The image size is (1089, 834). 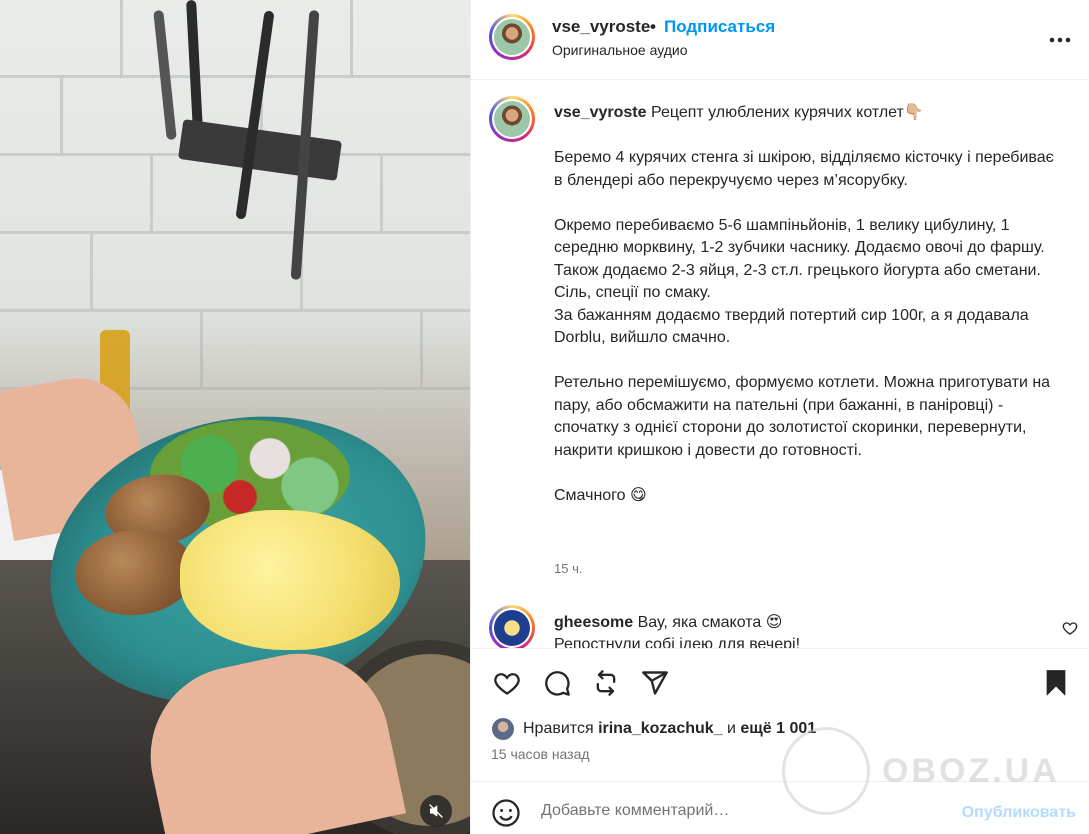 I want to click on more-icon, so click(x=1060, y=40).